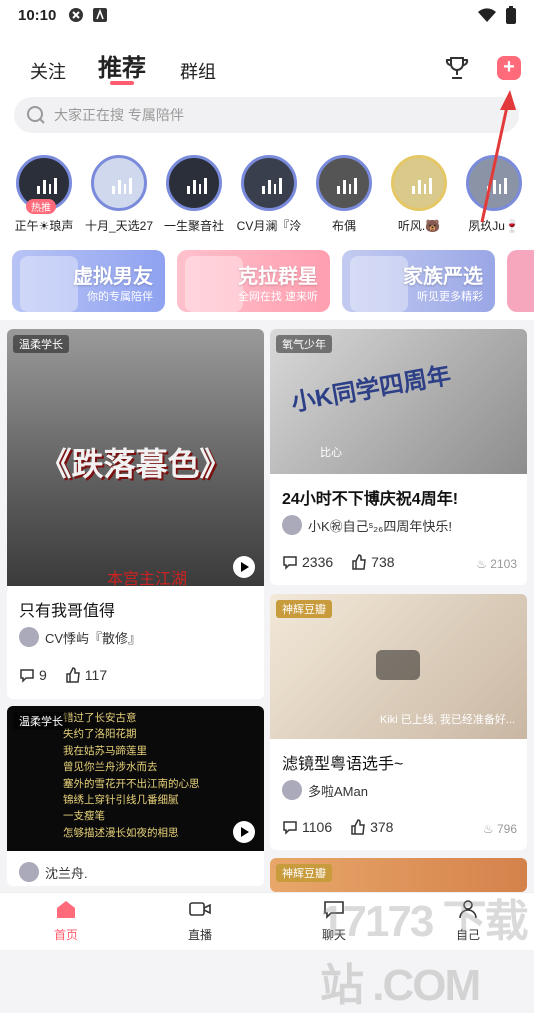 The height and width of the screenshot is (1013, 534). Describe the element at coordinates (343, 764) in the screenshot. I see `post-title: 滤镜型粤语选手~` at that location.